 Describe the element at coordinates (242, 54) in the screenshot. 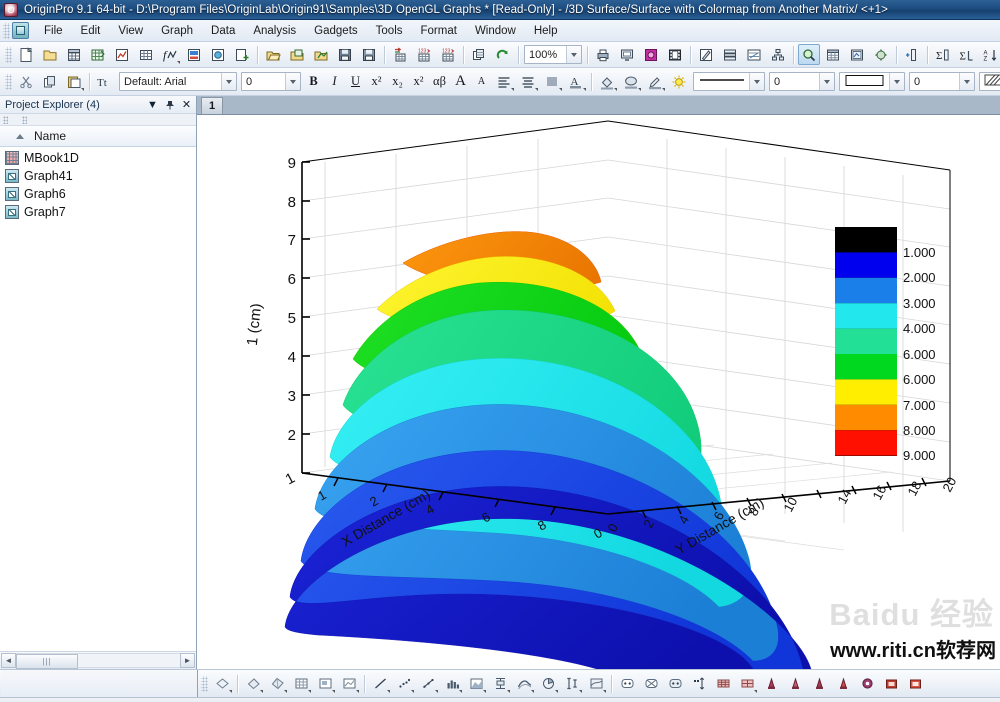

I see `new-template-button` at that location.